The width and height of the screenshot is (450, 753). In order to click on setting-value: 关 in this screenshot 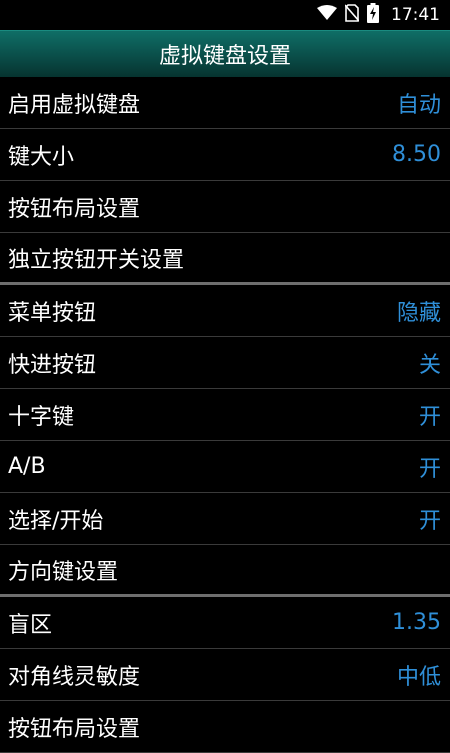, I will do `click(429, 365)`.